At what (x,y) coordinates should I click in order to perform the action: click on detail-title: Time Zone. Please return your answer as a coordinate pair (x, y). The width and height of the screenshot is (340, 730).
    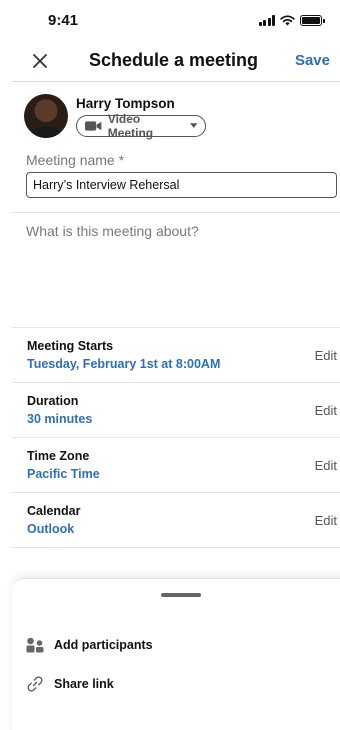
    Looking at the image, I should click on (58, 456).